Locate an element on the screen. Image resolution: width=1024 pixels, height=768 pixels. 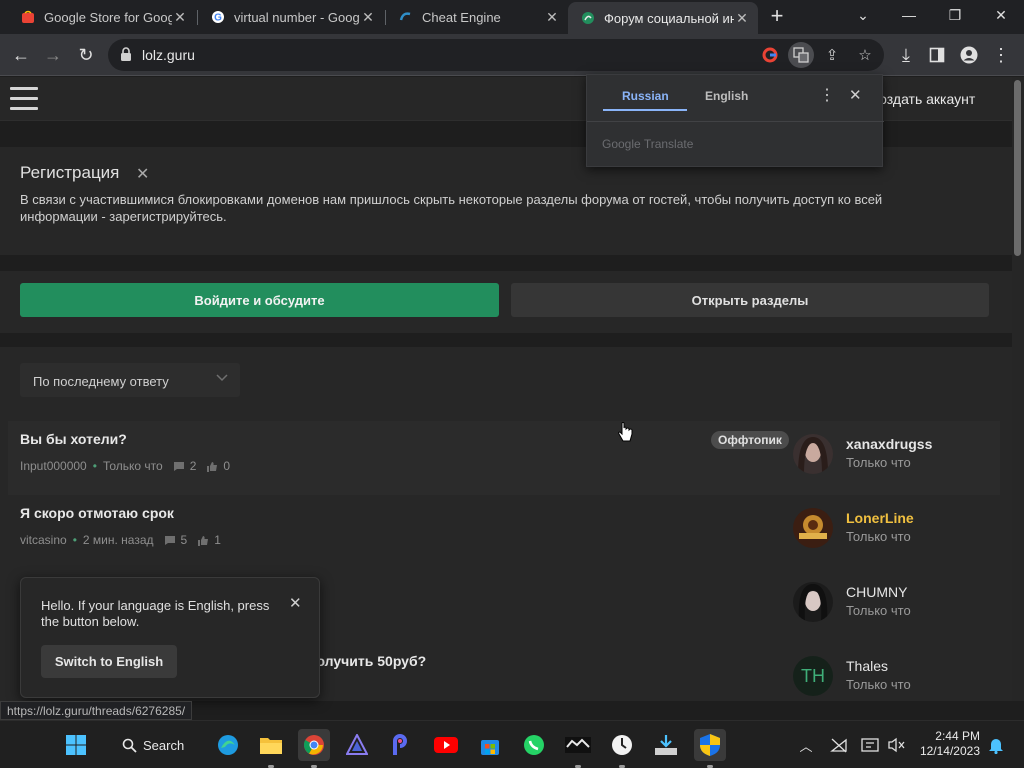
google-lens-icon is located at coordinates (770, 55).